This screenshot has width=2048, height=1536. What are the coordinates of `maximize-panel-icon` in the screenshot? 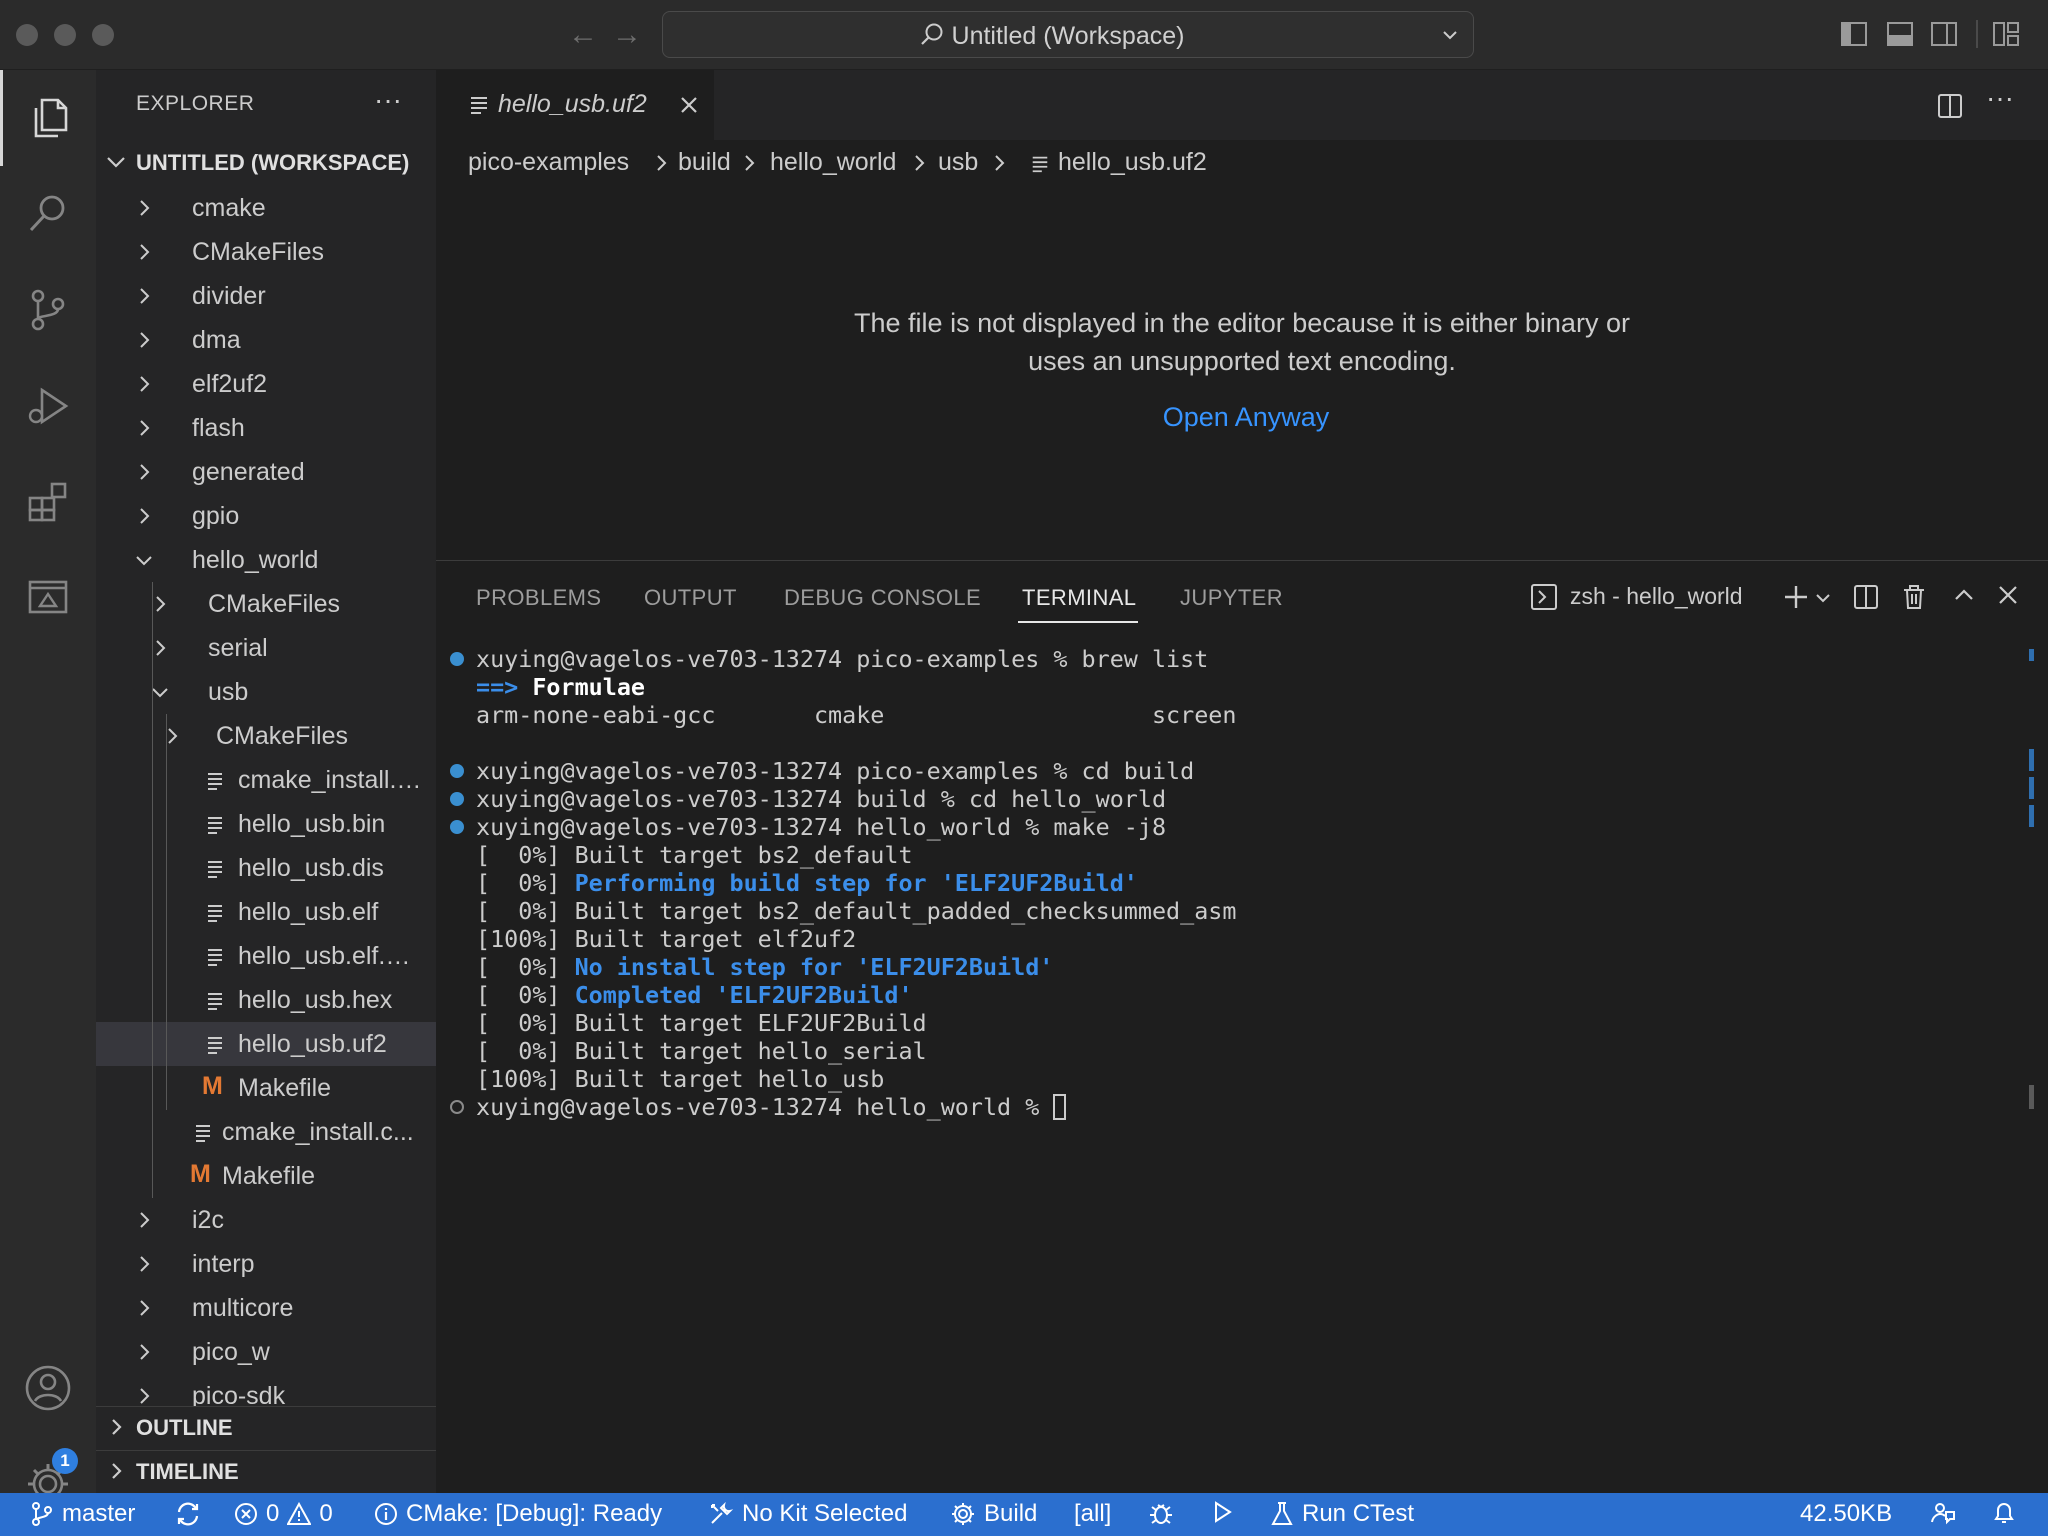 It's located at (1964, 595).